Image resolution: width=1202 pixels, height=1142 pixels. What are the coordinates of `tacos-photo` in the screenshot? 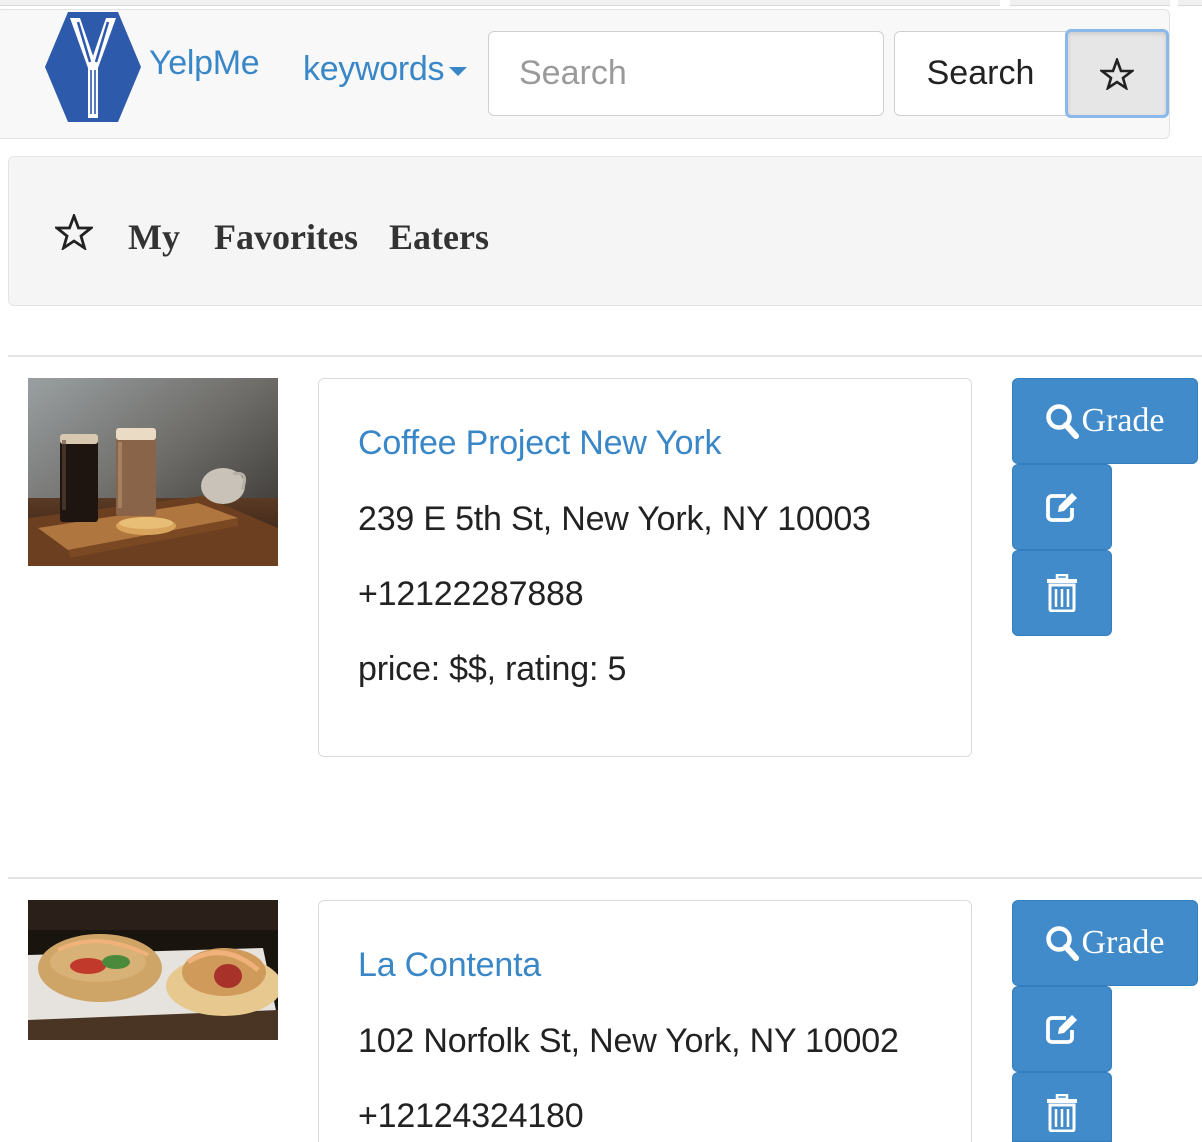 It's located at (153, 970).